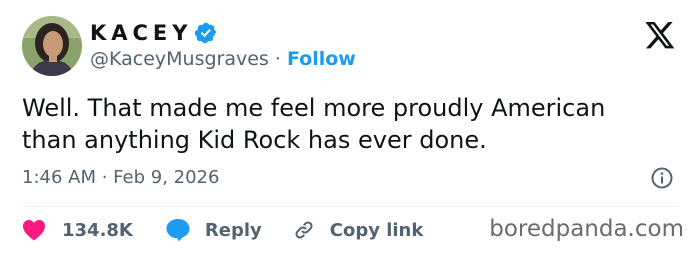  What do you see at coordinates (376, 230) in the screenshot?
I see `copy-link-label: Copy link` at bounding box center [376, 230].